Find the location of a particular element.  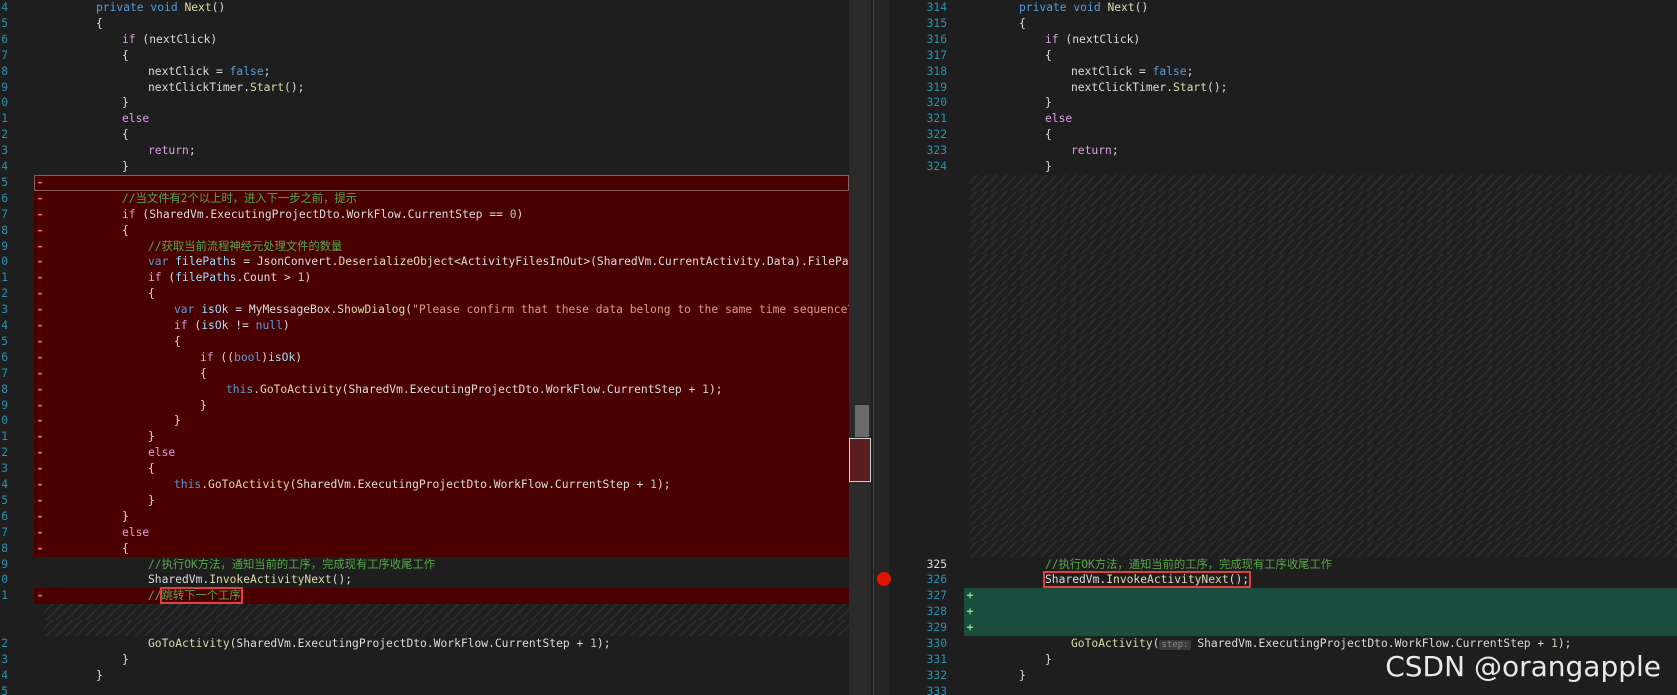

code-line: 9 nextClickTimer.Start(); is located at coordinates (424, 88).